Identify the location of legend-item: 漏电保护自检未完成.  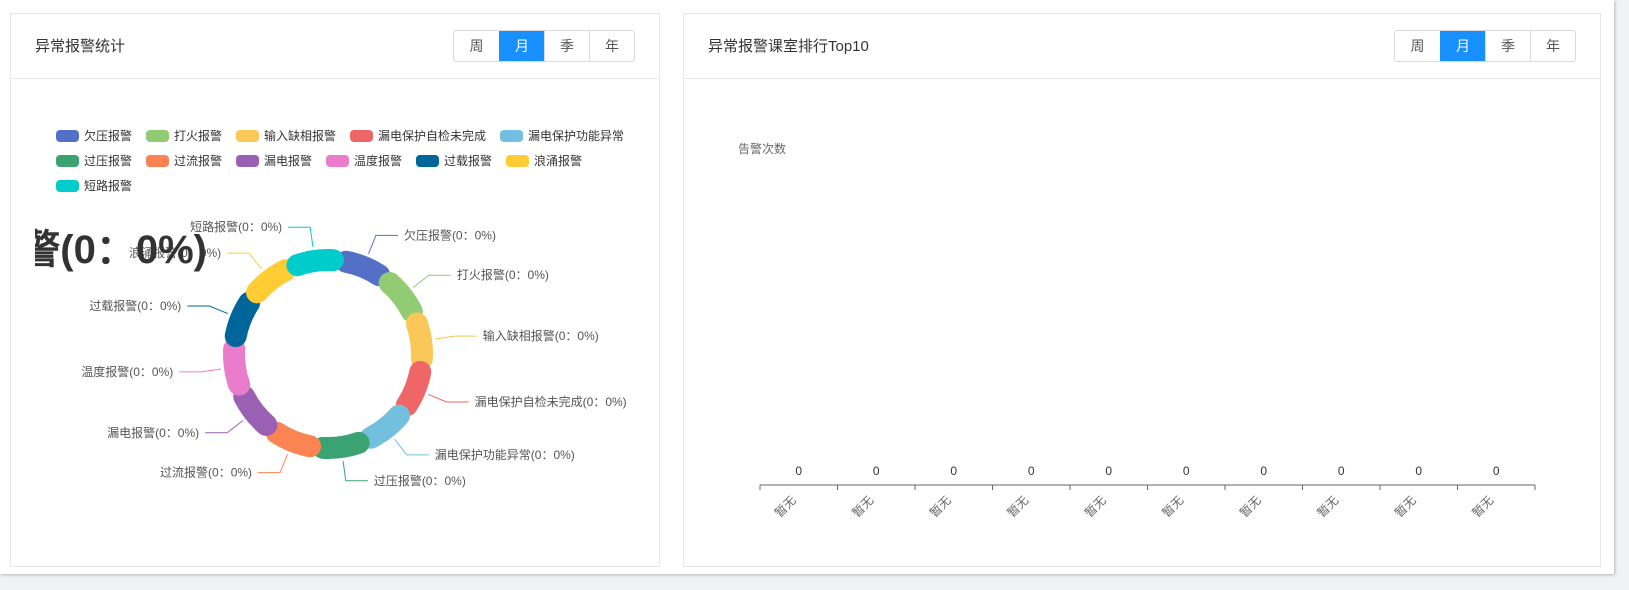
(418, 135).